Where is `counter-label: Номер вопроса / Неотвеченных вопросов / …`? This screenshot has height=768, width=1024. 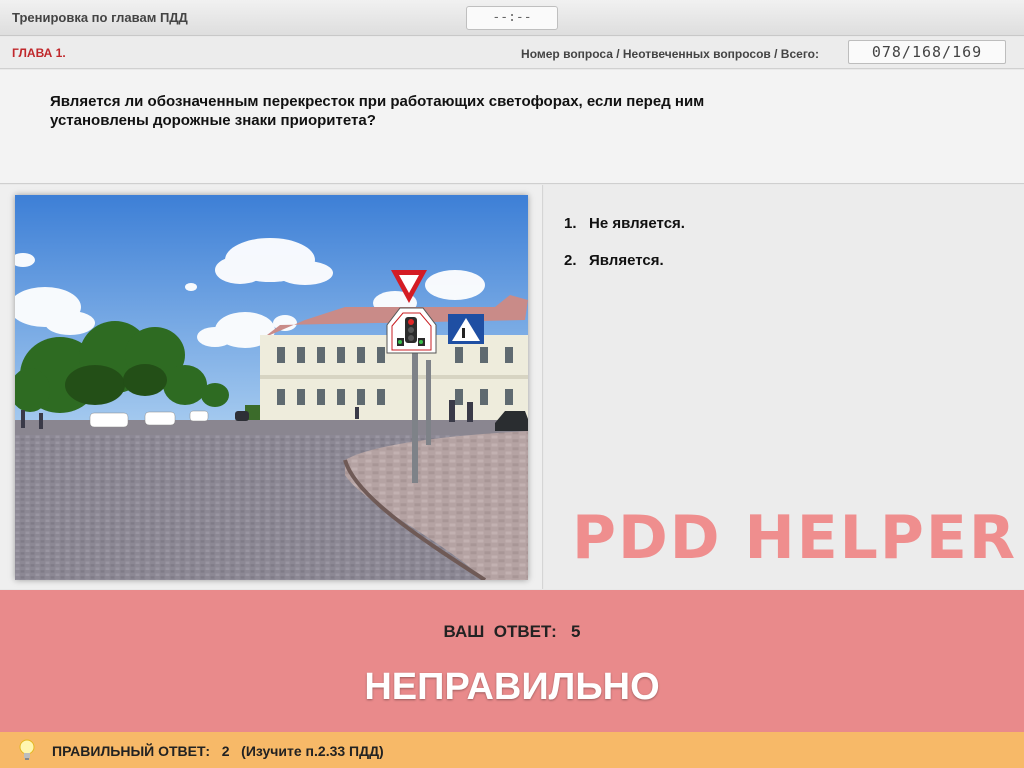 counter-label: Номер вопроса / Неотвеченных вопросов / … is located at coordinates (670, 54).